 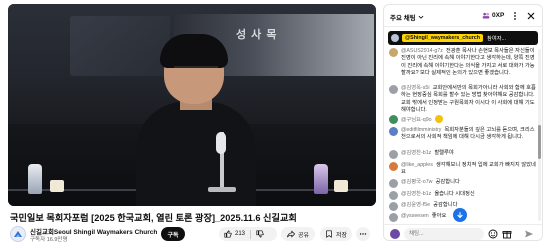 I want to click on thumbs-down-icon, so click(x=260, y=234).